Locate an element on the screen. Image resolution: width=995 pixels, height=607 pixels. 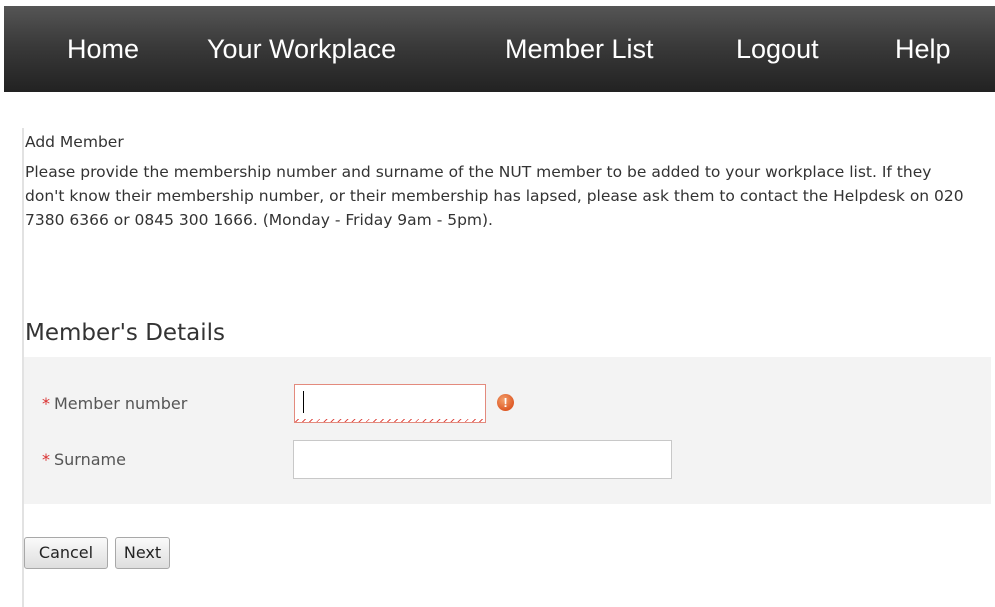
nav-member-list-link: Member List is located at coordinates (579, 49).